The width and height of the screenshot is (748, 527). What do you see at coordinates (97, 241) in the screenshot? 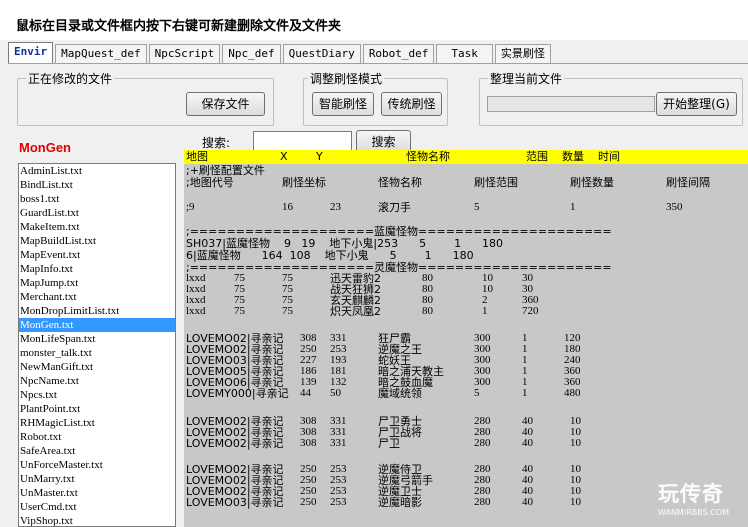
I see `file-list-item: MapBuildList.txt` at bounding box center [97, 241].